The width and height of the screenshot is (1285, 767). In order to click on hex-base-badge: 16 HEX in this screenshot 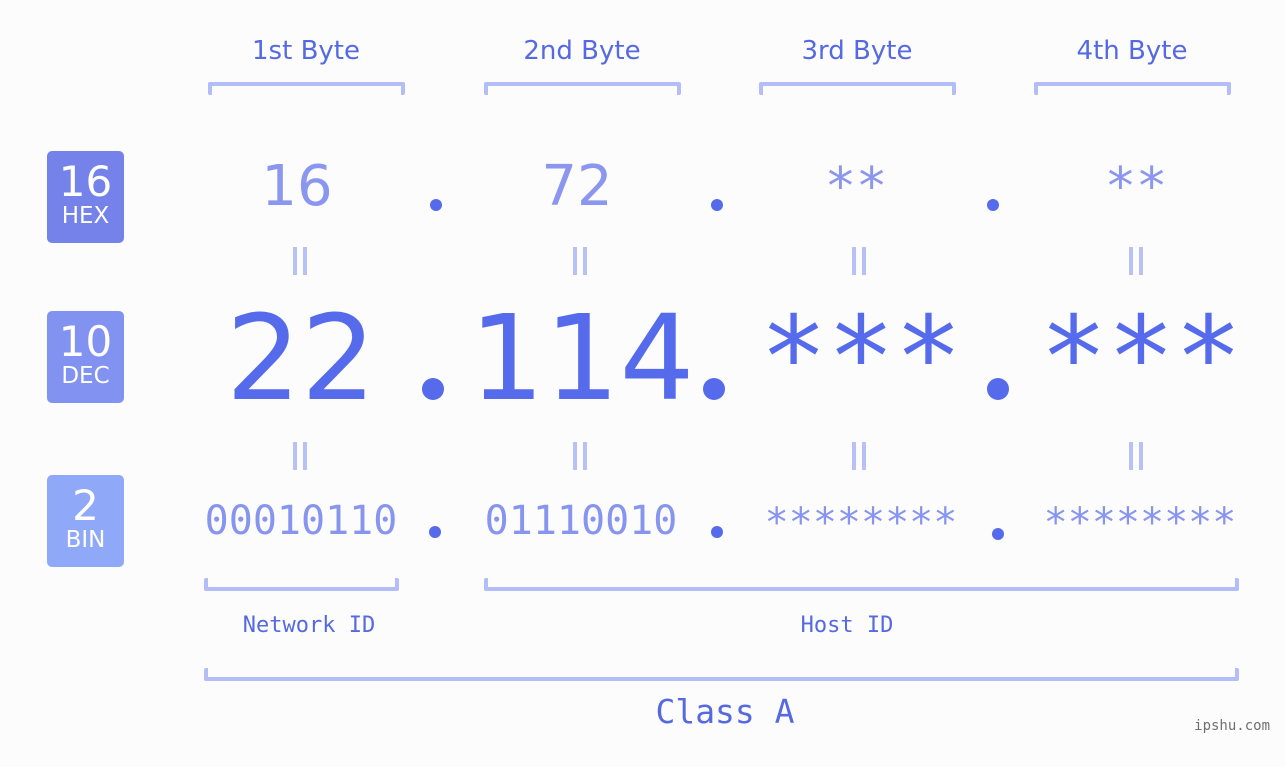, I will do `click(85, 197)`.